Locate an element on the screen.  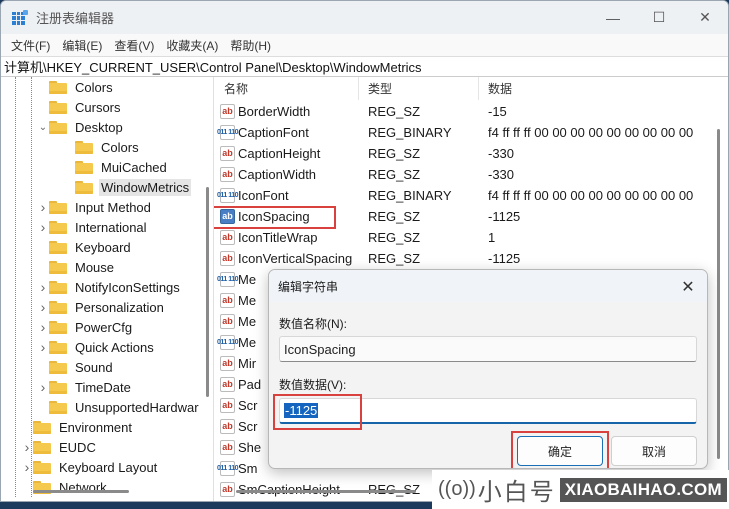
value-name-cell: ab IconTitleWrap is located at coordinates (286, 237).